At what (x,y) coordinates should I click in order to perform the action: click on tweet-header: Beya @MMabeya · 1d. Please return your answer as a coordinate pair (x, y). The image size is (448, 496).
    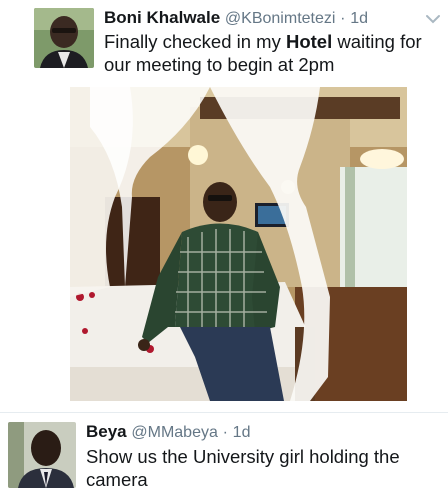
    Looking at the image, I should click on (168, 432).